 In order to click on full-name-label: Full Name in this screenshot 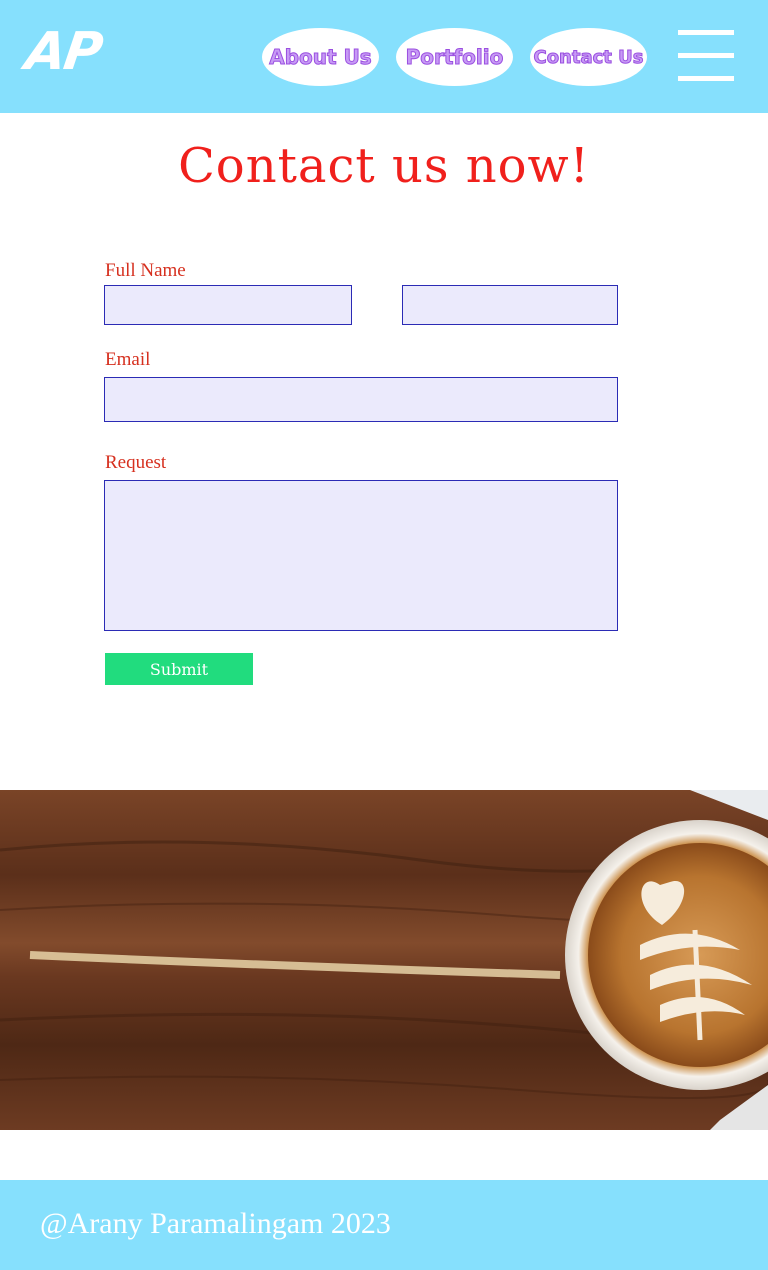, I will do `click(145, 270)`.